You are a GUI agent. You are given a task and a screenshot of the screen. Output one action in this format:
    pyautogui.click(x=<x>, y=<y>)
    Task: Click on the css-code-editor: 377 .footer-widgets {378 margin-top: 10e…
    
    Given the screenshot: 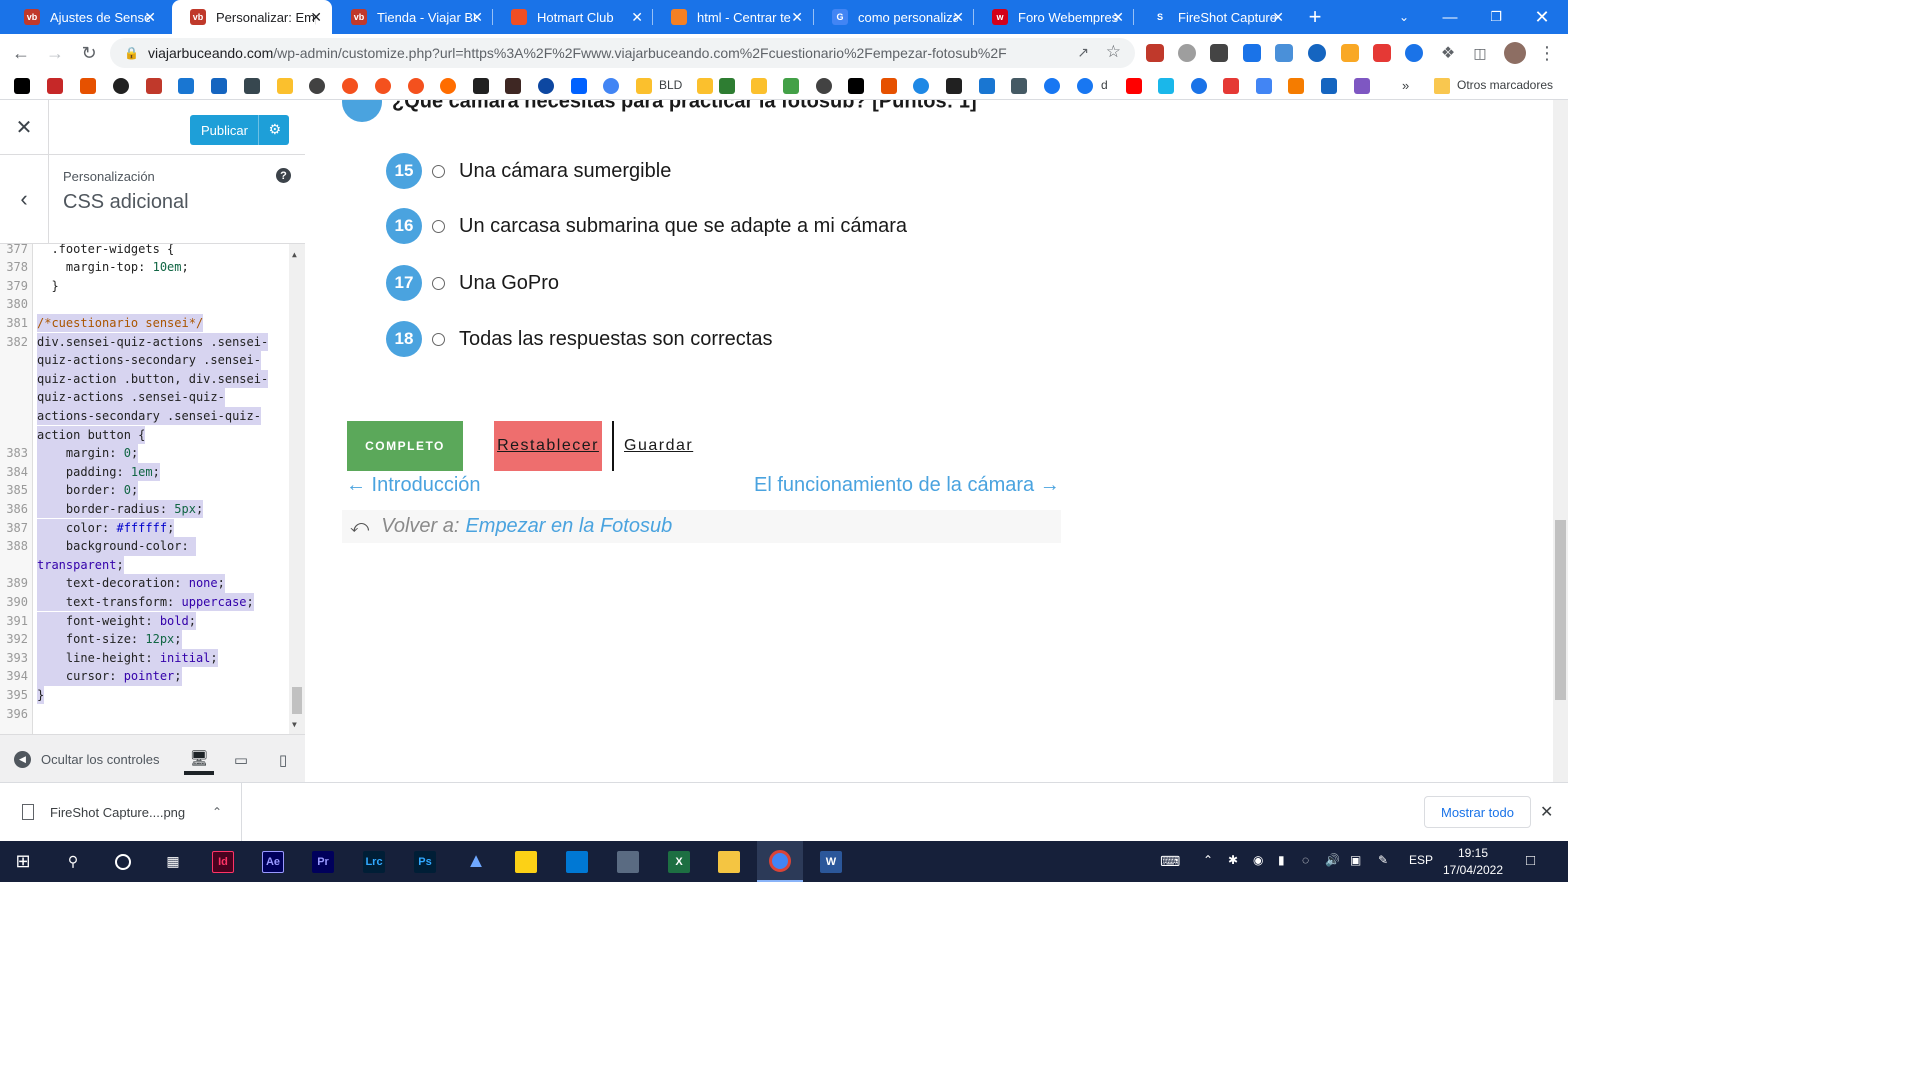 What is the action you would take?
    pyautogui.click(x=152, y=489)
    